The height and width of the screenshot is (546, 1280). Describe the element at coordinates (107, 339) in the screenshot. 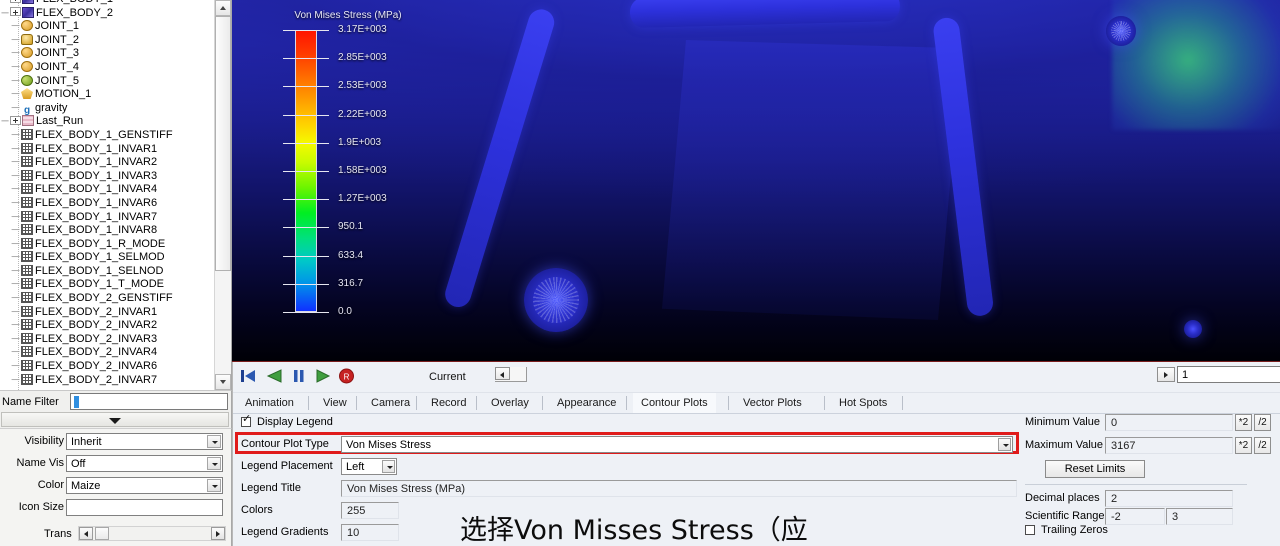

I see `tree-item: ─ FLEX_BODY_2_INVAR3` at that location.